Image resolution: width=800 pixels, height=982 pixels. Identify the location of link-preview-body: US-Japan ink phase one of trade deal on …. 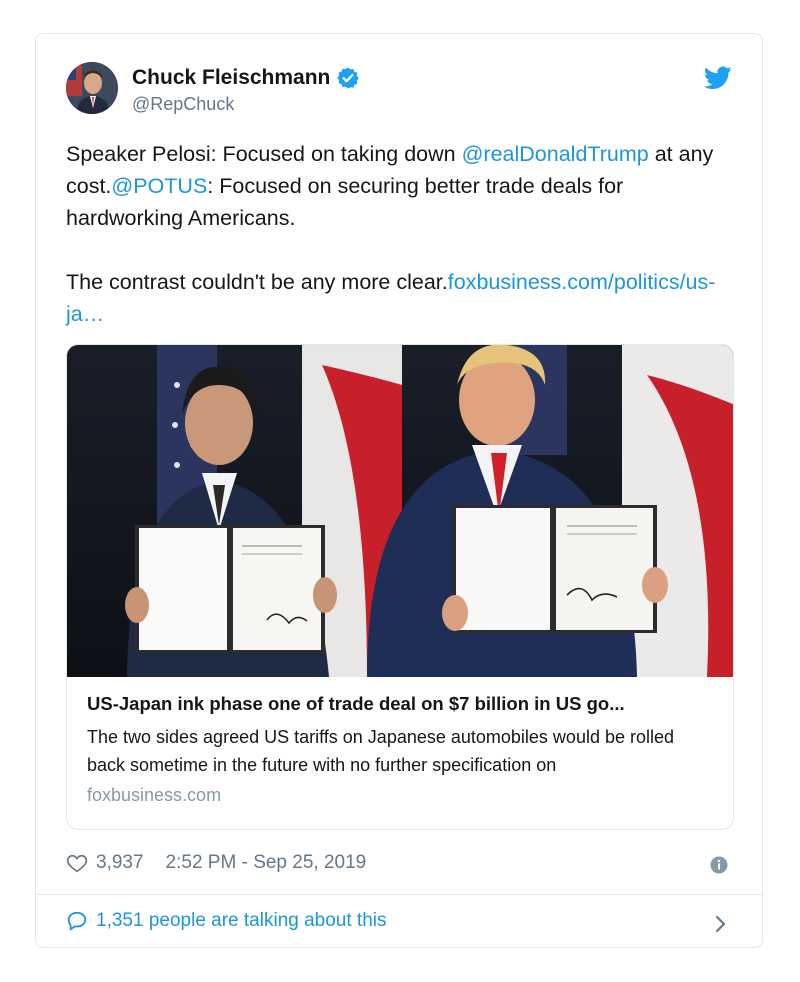
(400, 741).